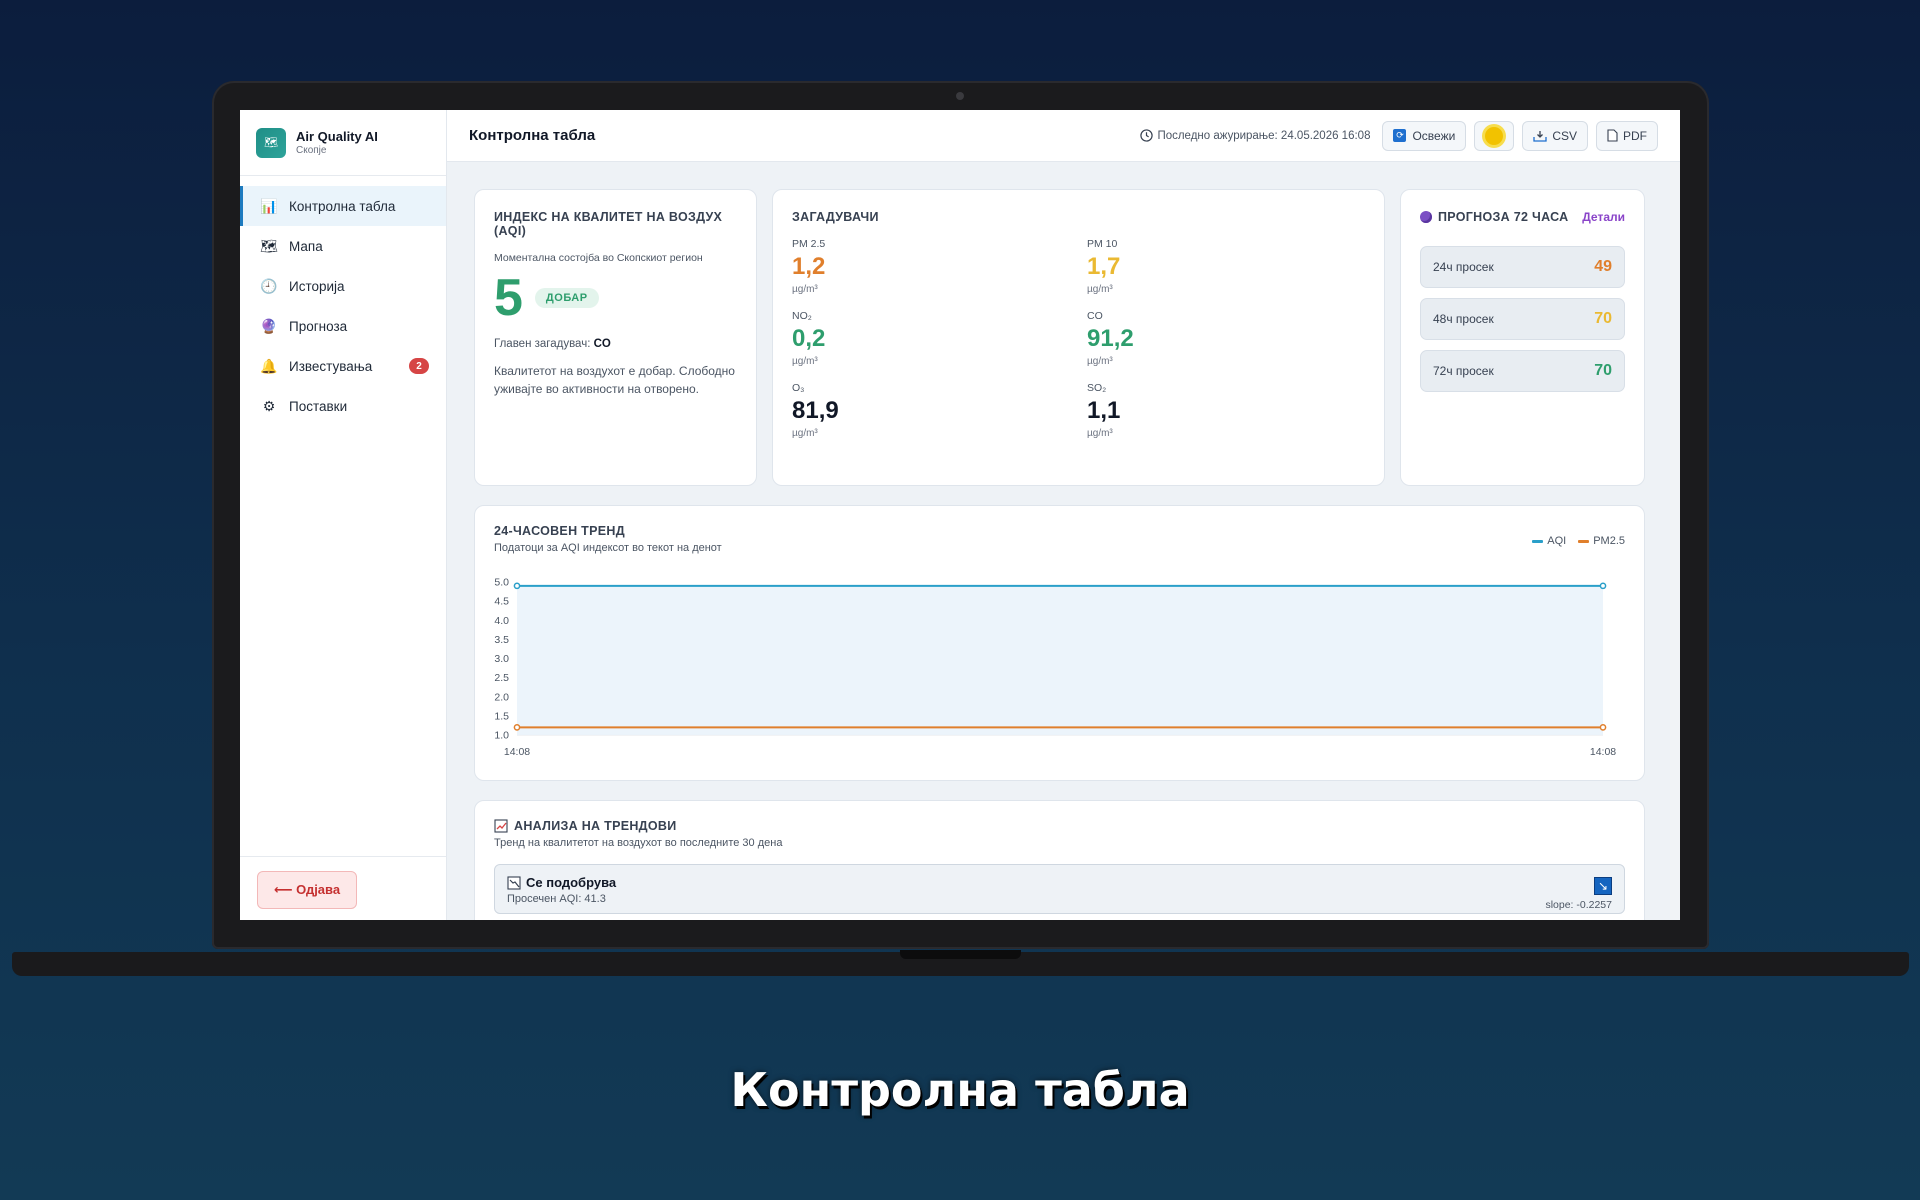  Describe the element at coordinates (1463, 267) in the screenshot. I see `forecast-item-label: 24ч просек` at that location.